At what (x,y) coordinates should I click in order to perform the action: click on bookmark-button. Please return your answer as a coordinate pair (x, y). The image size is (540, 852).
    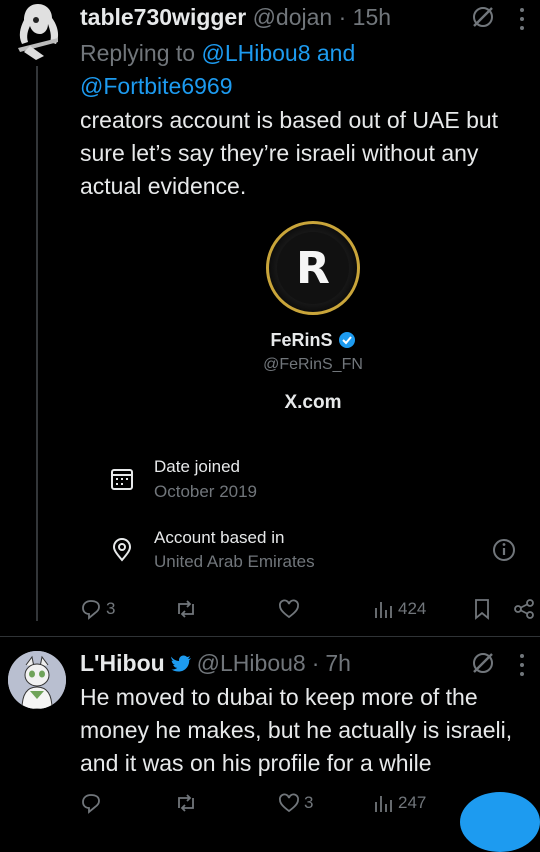
    Looking at the image, I should click on (482, 609).